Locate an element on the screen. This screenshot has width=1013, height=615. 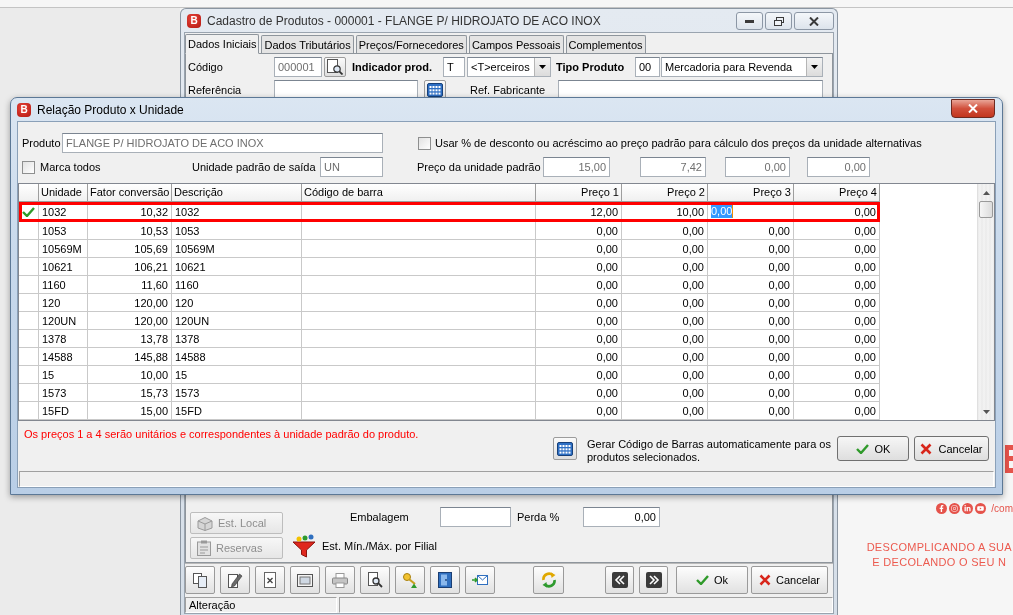
tab: Preços/Fornecedores is located at coordinates (411, 44).